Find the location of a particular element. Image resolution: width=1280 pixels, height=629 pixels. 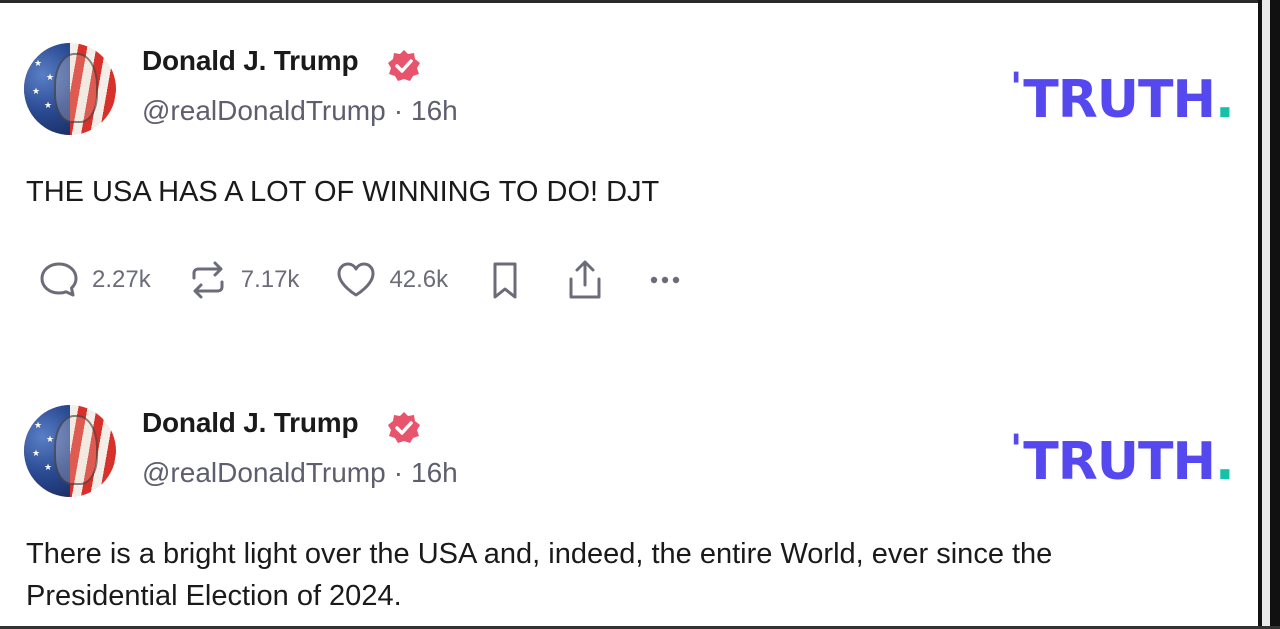

like-button: 42.6k is located at coordinates (390, 280).